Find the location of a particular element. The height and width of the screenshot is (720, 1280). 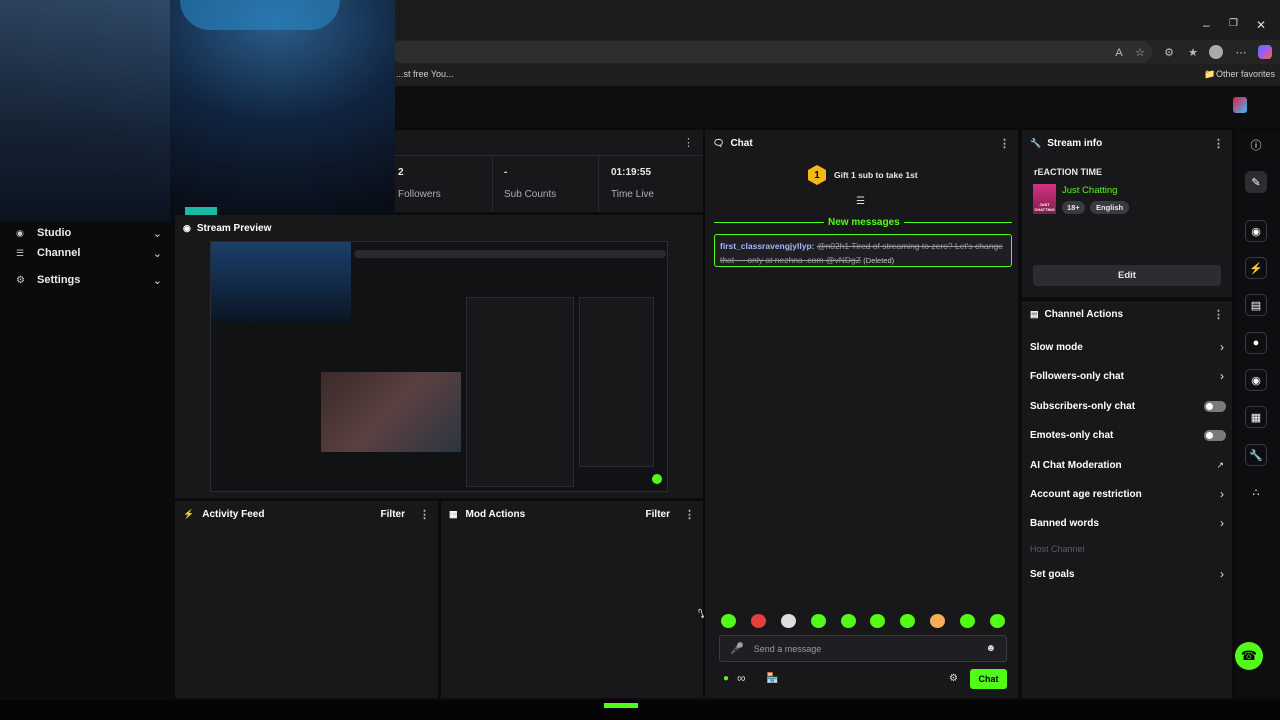

chat-settings-icon: ⚙ is located at coordinates (953, 678).